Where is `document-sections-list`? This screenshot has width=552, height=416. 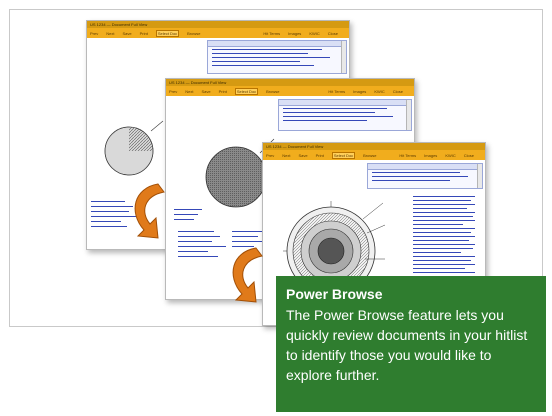 document-sections-list is located at coordinates (202, 243).